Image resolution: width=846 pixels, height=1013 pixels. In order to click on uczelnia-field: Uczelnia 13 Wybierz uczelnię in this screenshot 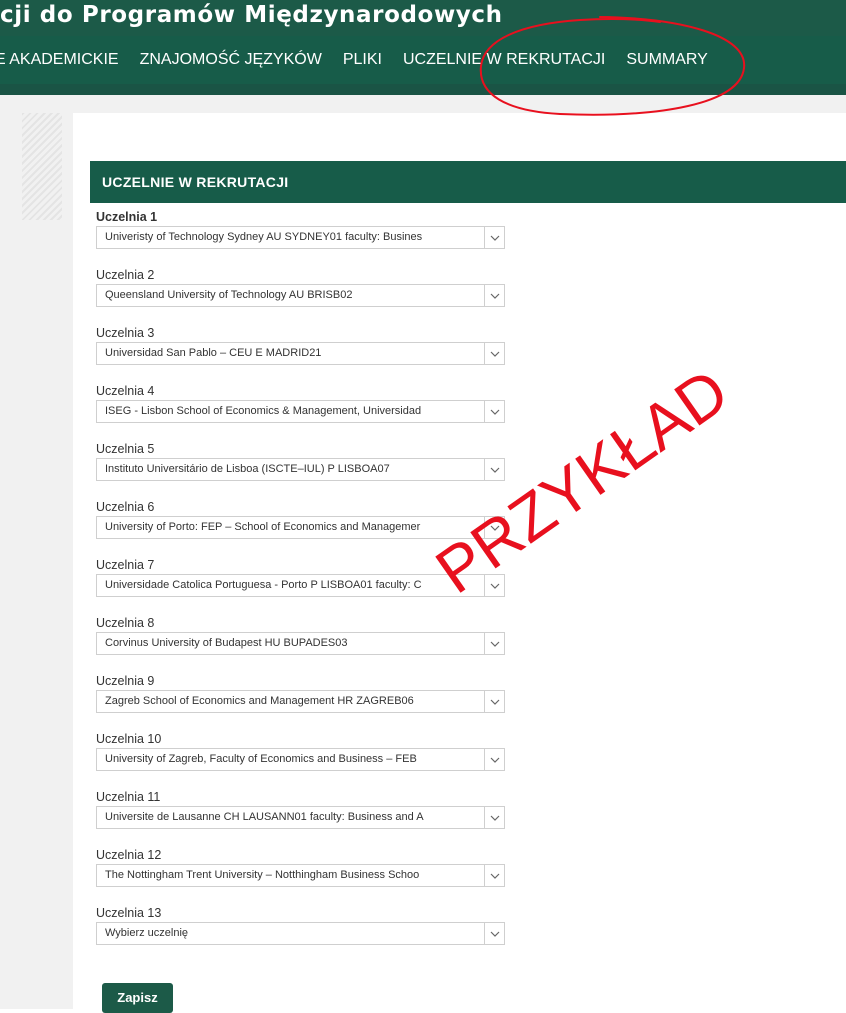, I will do `click(301, 934)`.